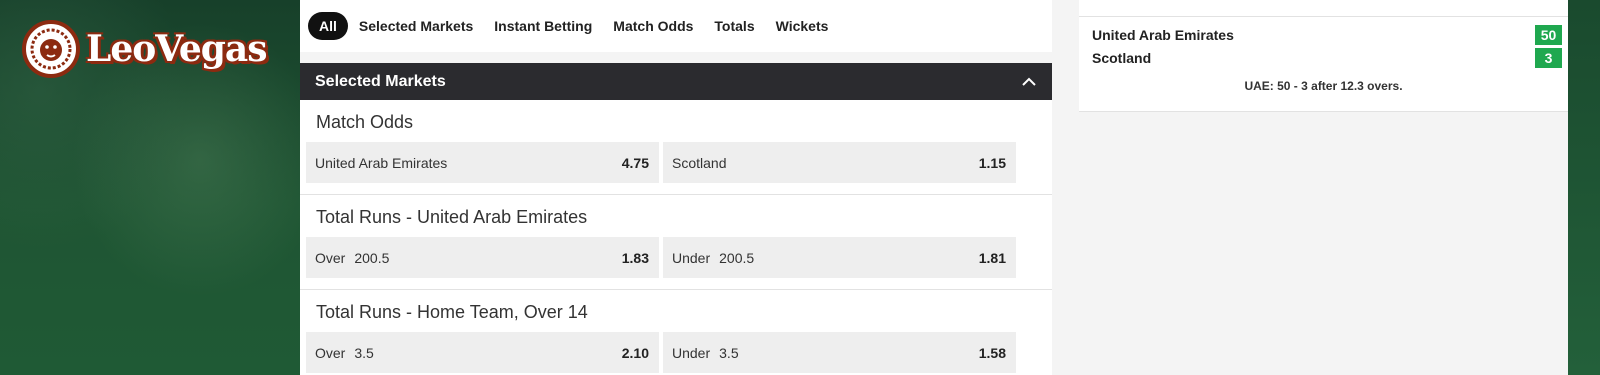  Describe the element at coordinates (452, 217) in the screenshot. I see `market-title: Total Runs - United Arab Emirates` at that location.